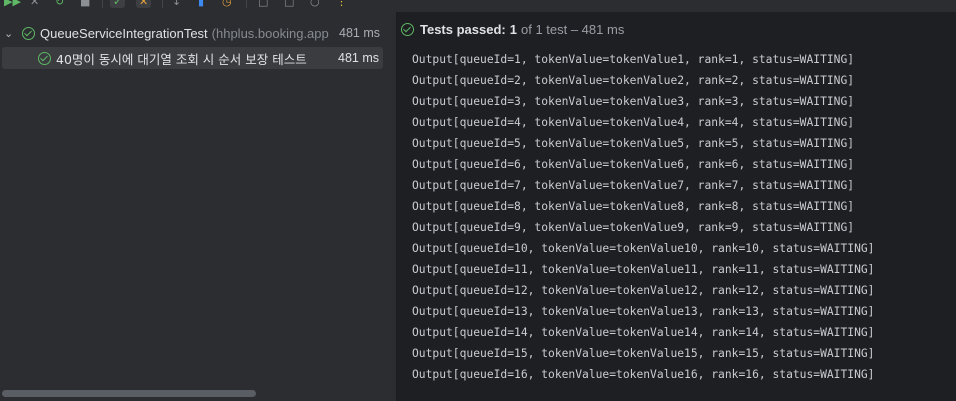 This screenshot has width=956, height=401. I want to click on rerun-failed-icon: ✕, so click(34, 4).